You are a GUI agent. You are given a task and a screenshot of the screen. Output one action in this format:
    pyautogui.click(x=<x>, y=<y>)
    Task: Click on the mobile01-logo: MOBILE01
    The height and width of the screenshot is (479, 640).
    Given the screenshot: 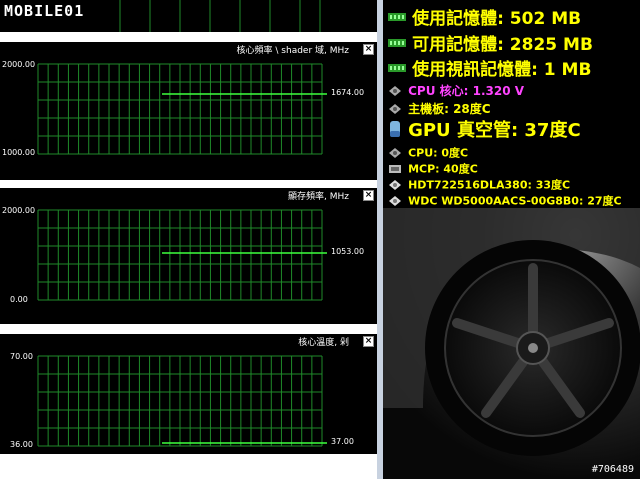 What is the action you would take?
    pyautogui.click(x=44, y=11)
    